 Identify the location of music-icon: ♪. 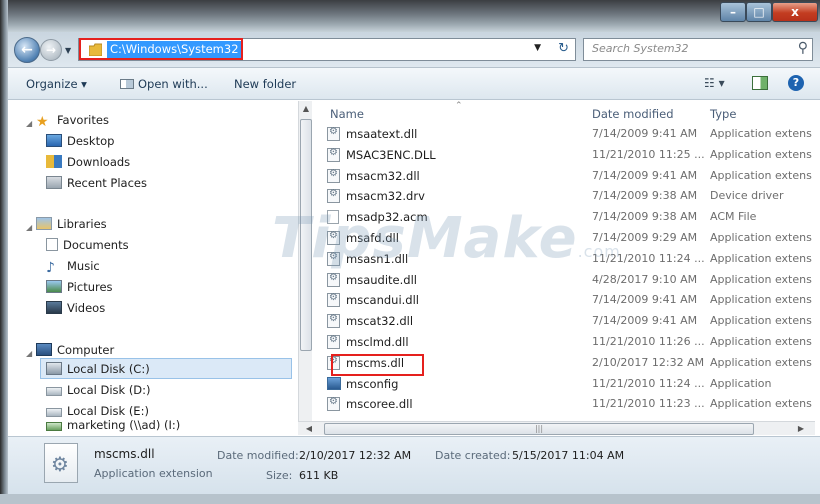
(50, 268).